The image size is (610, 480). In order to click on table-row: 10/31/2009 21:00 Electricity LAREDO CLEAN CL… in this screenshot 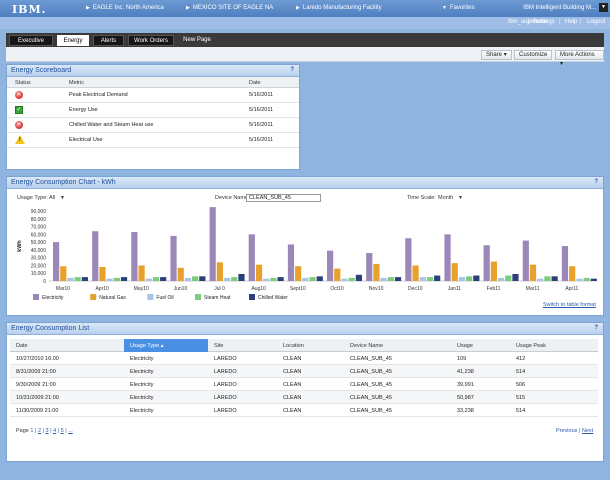, I will do `click(304, 397)`.